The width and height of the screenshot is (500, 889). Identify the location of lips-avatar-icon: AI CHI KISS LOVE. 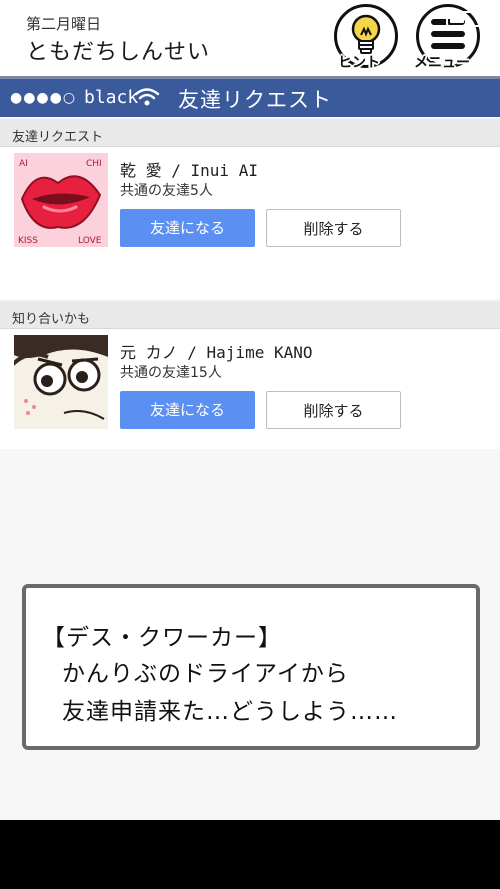
(61, 200).